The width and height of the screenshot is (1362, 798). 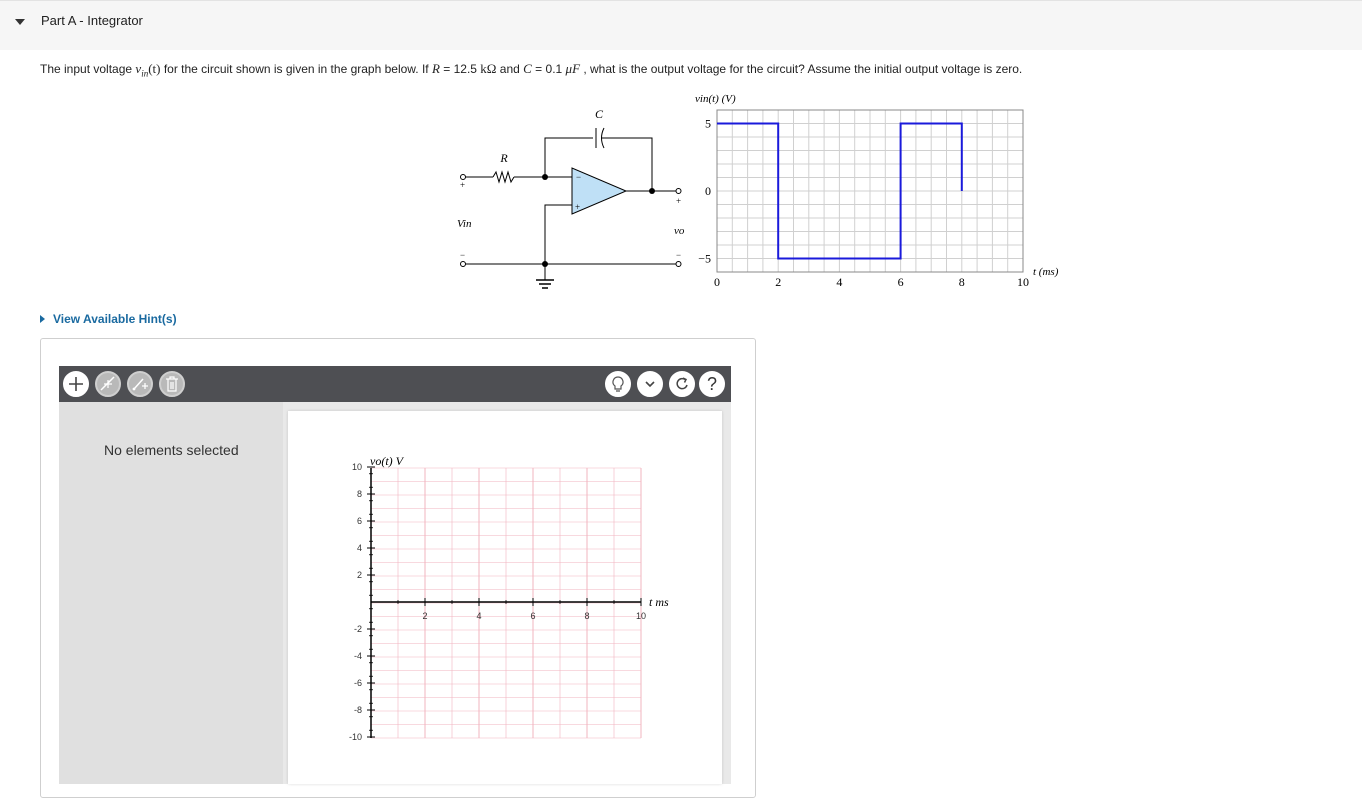 I want to click on plus-icon, so click(x=76, y=384).